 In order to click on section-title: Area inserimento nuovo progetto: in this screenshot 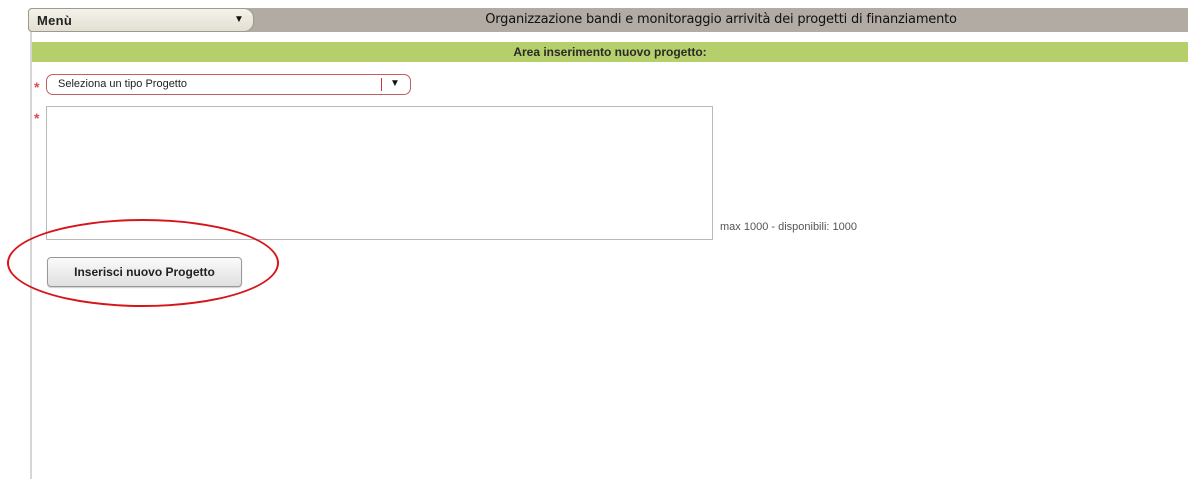, I will do `click(610, 52)`.